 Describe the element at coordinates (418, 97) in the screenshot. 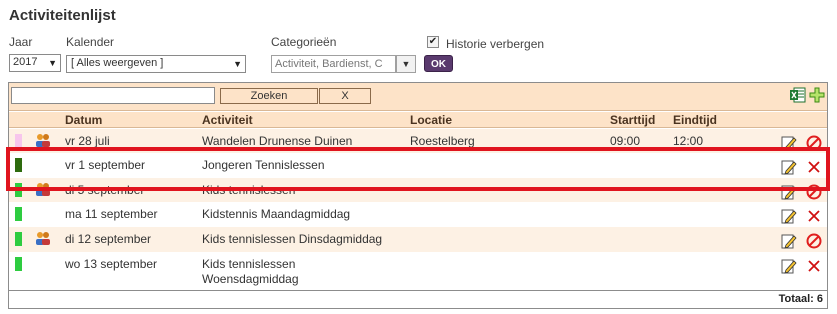

I see `search-bar: Zoeken X` at that location.